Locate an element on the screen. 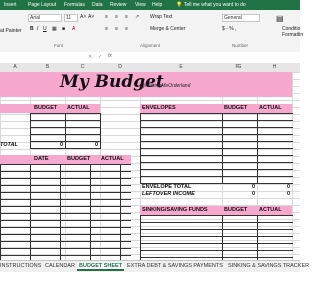  format-painter-button: at Painter is located at coordinates (10, 31).